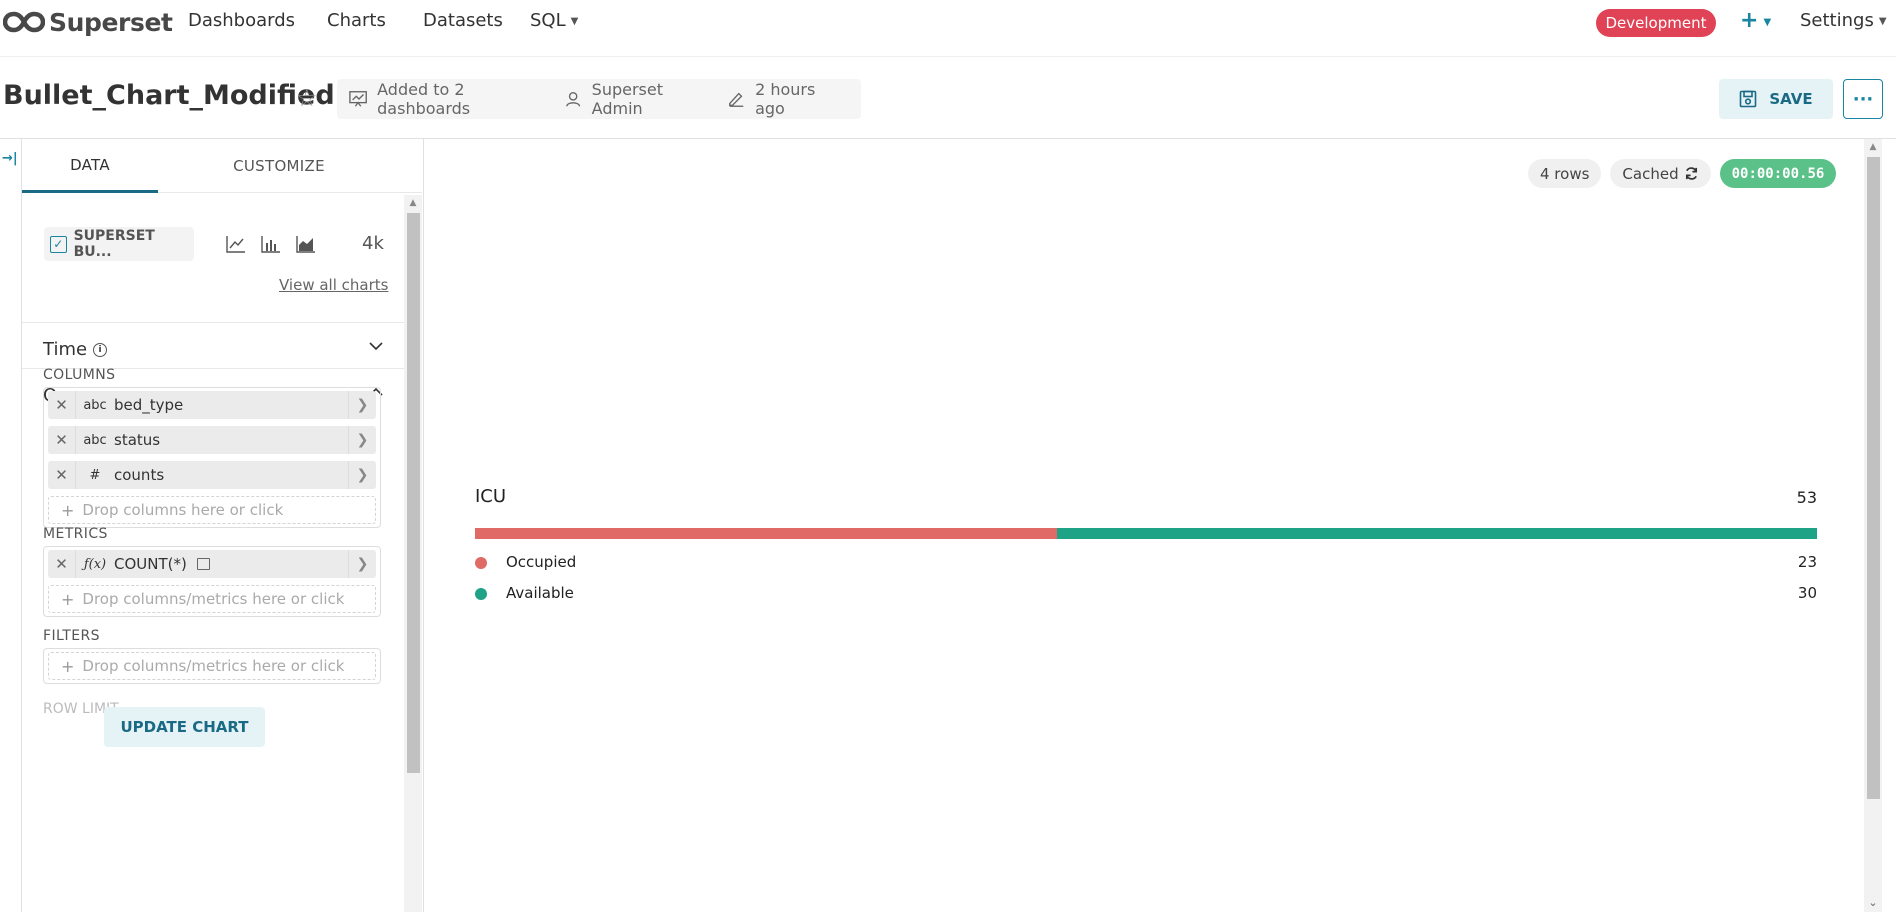 The height and width of the screenshot is (912, 1896). What do you see at coordinates (1837, 20) in the screenshot?
I see `settings-label: Settings` at bounding box center [1837, 20].